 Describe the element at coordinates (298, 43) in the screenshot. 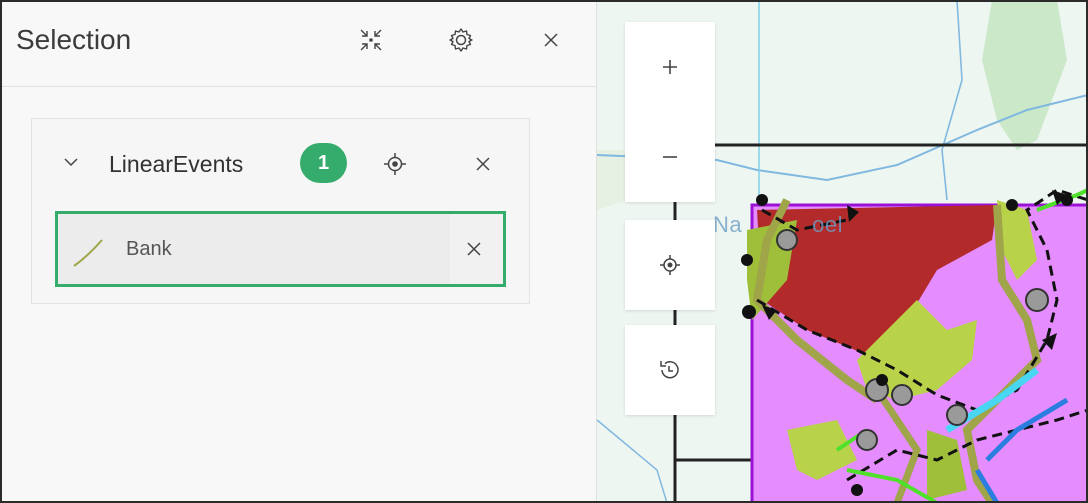

I see `panel-header: Selection` at that location.